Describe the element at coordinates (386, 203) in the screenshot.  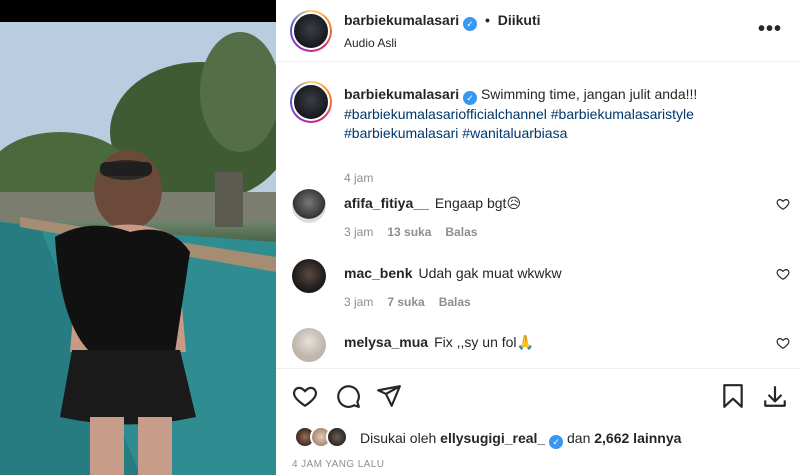
I see `commenter-username: afifa_fitiya__` at that location.